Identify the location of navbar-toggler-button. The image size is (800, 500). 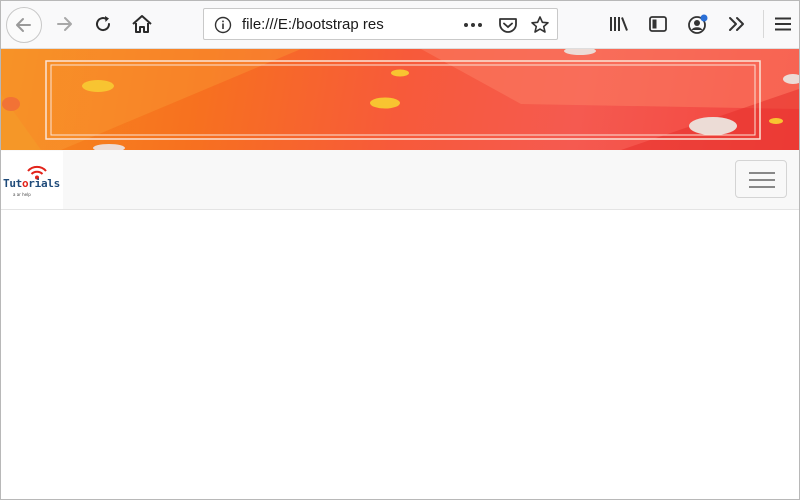
(761, 179).